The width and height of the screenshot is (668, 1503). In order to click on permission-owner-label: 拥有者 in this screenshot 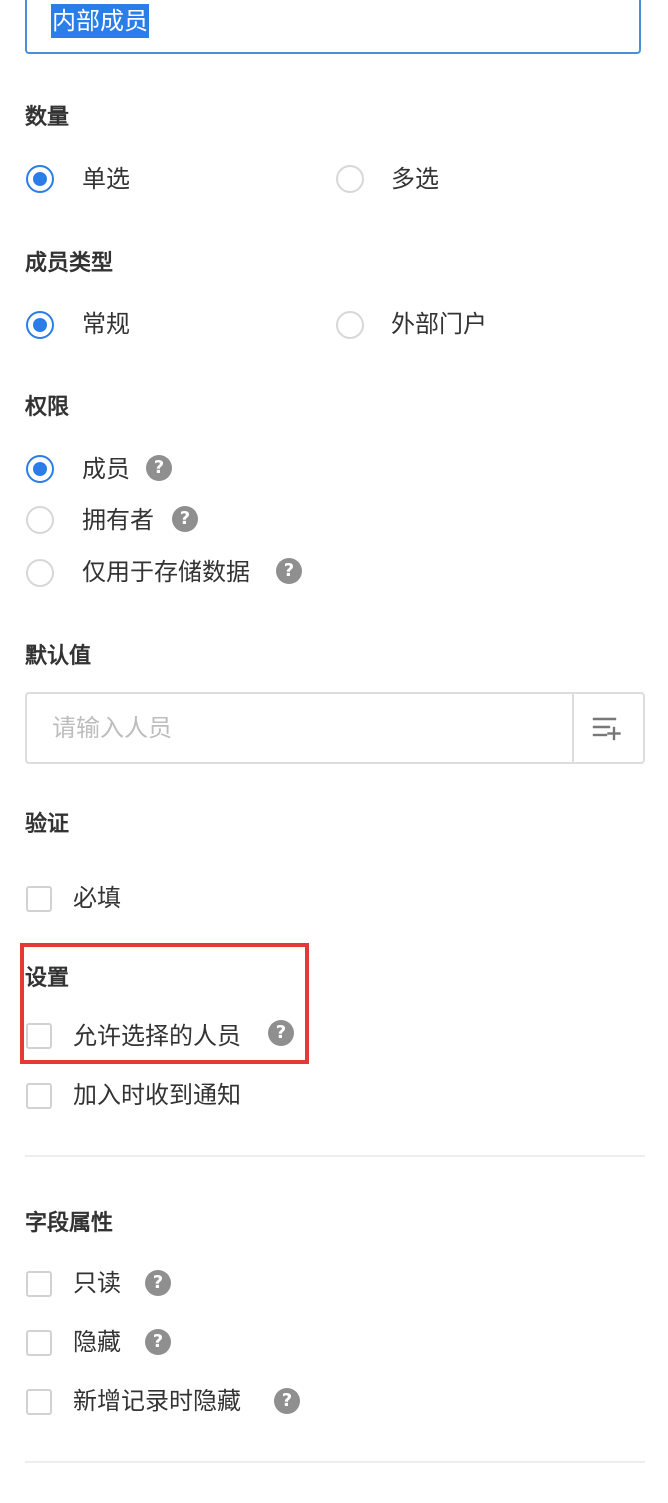, I will do `click(118, 520)`.